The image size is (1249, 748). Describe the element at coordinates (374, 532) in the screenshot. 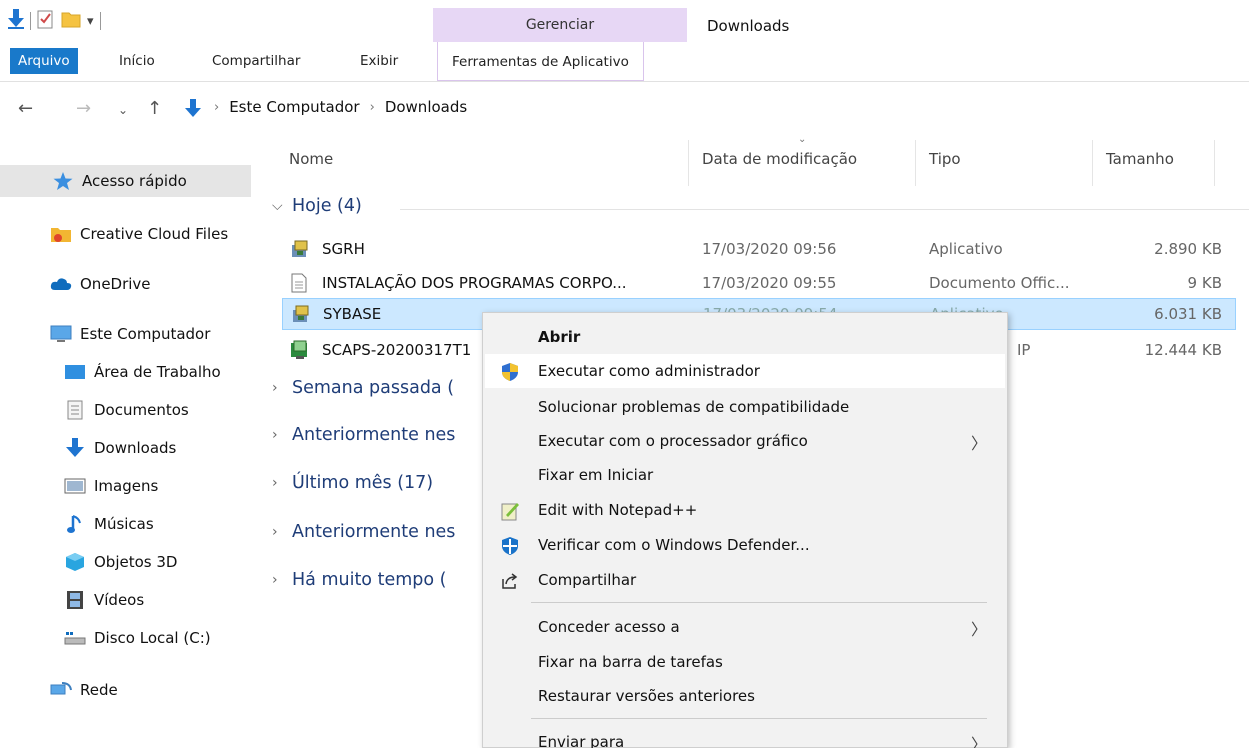

I see `group-label: Anteriormente nes` at that location.